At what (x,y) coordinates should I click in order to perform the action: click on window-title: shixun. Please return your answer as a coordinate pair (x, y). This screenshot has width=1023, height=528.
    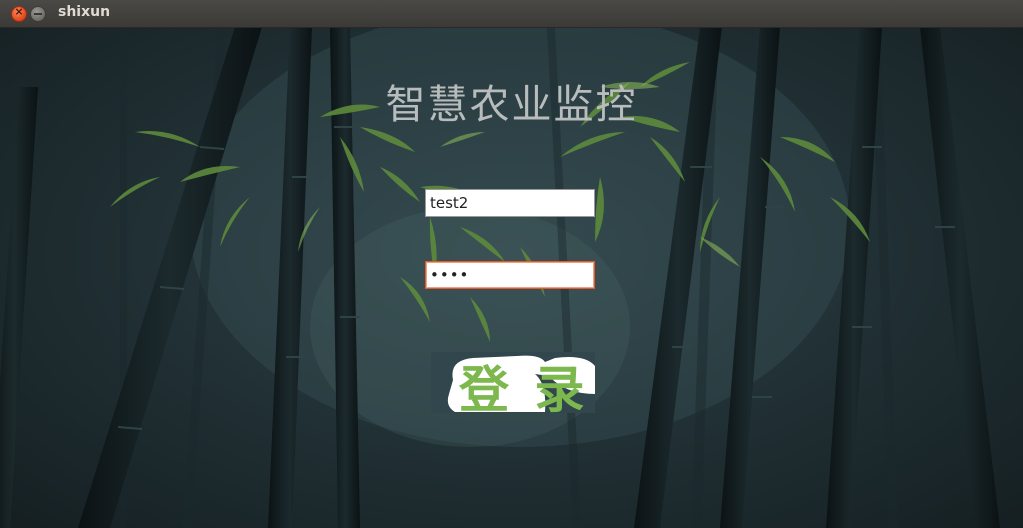
    Looking at the image, I should click on (84, 12).